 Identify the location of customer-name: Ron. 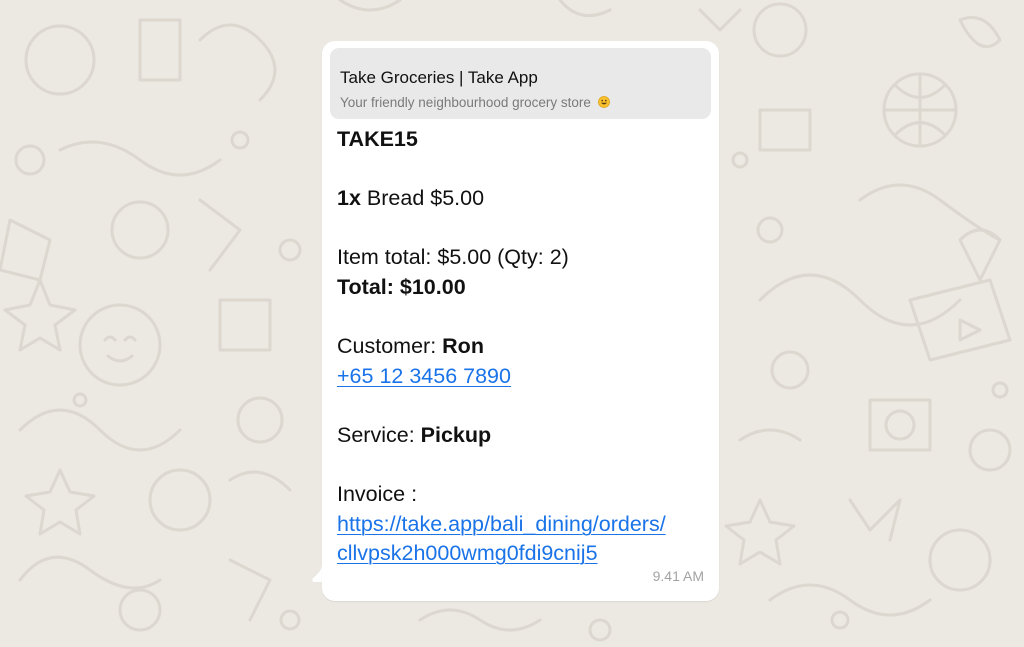
(463, 346).